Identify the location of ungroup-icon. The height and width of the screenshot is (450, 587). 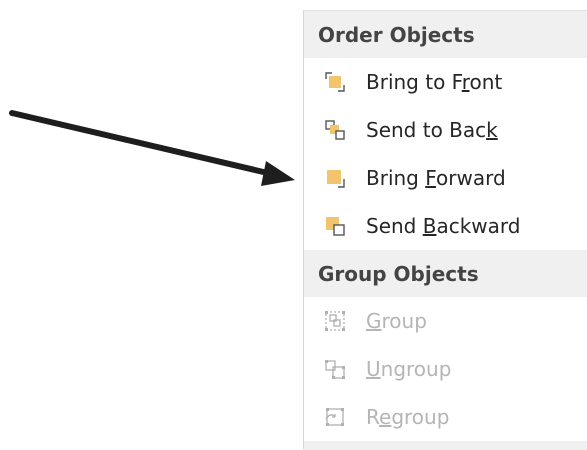
(335, 369).